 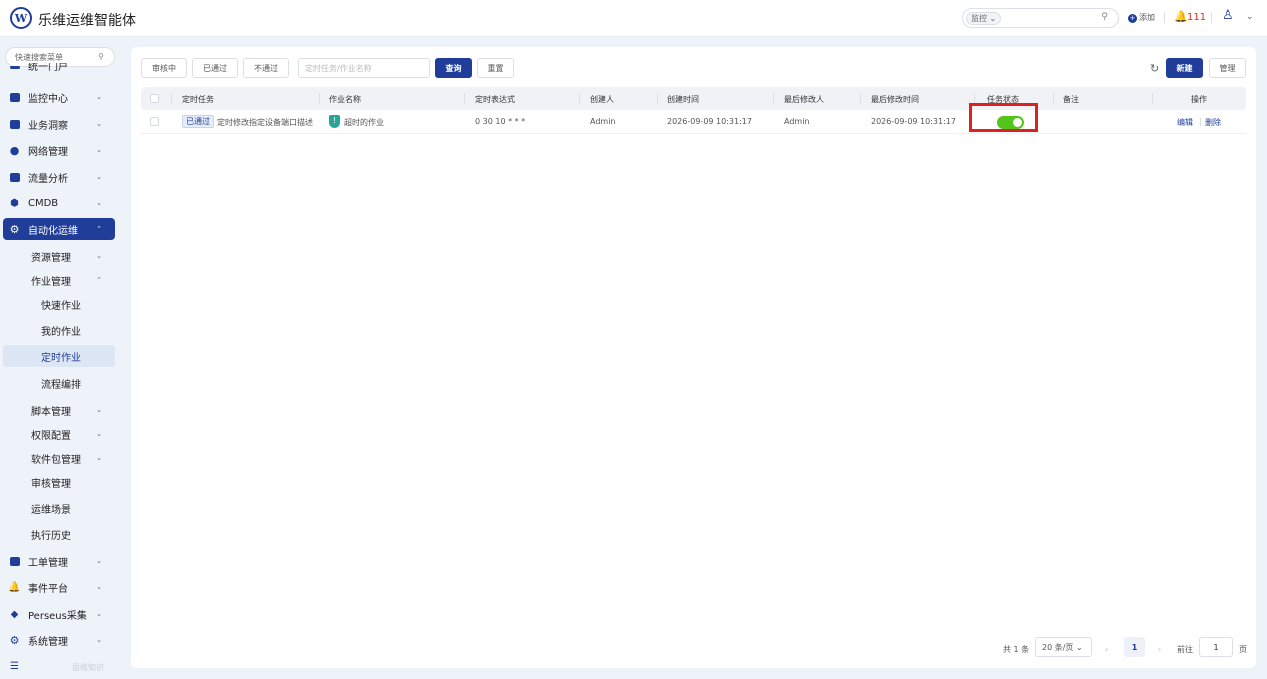 What do you see at coordinates (14, 640) in the screenshot?
I see `gear-icon: ⚙` at bounding box center [14, 640].